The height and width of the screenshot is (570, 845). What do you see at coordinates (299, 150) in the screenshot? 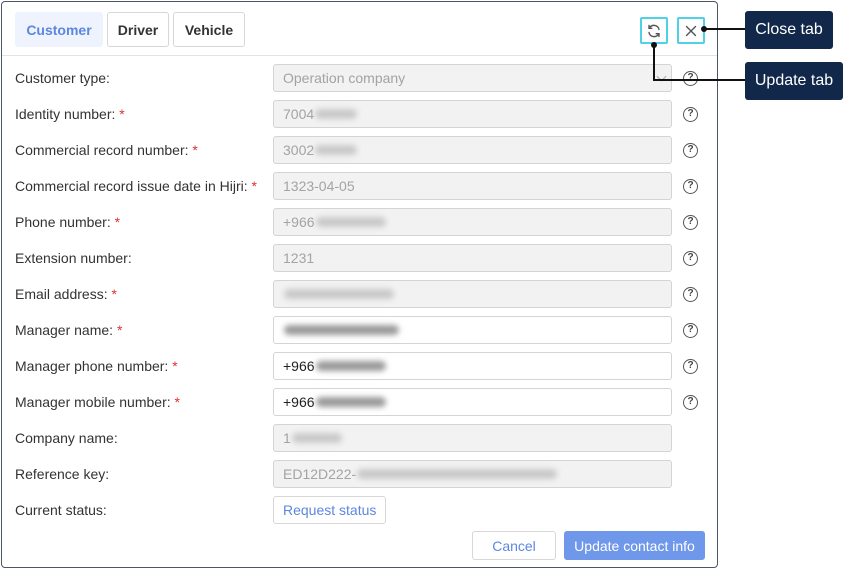
I see `field-value: 3002` at bounding box center [299, 150].